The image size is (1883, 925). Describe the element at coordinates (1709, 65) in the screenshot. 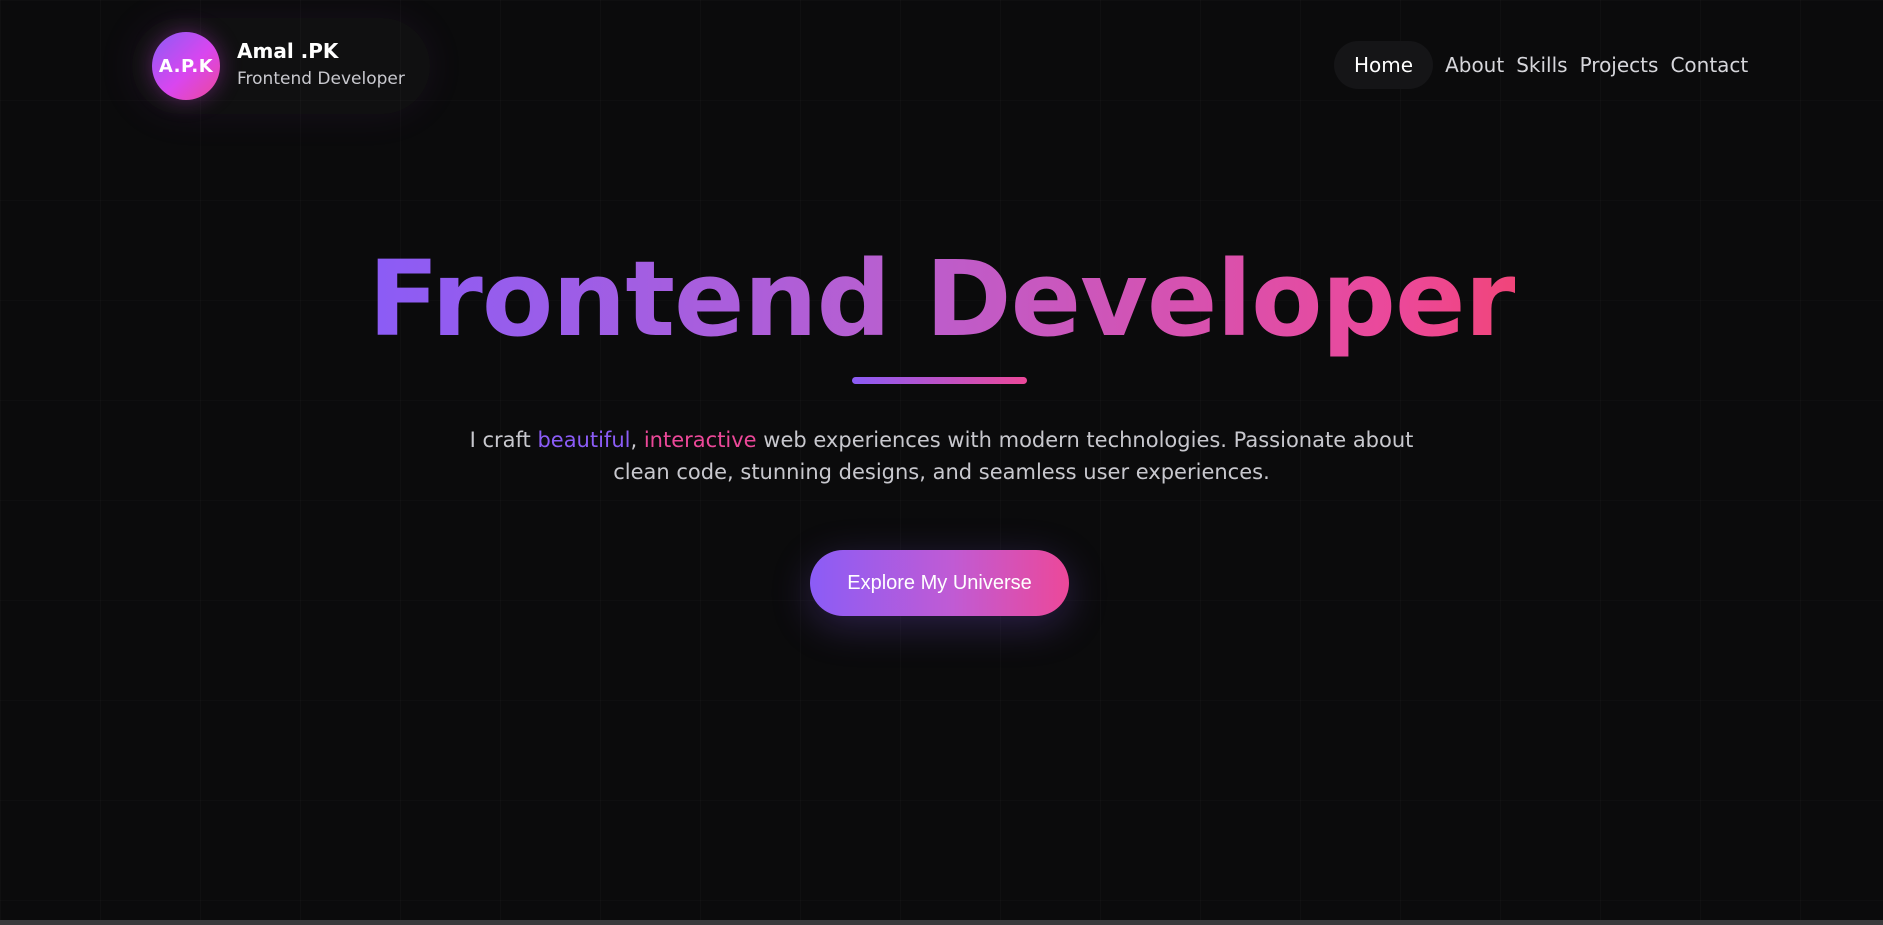

I see `nav-link-contact: Contact` at that location.